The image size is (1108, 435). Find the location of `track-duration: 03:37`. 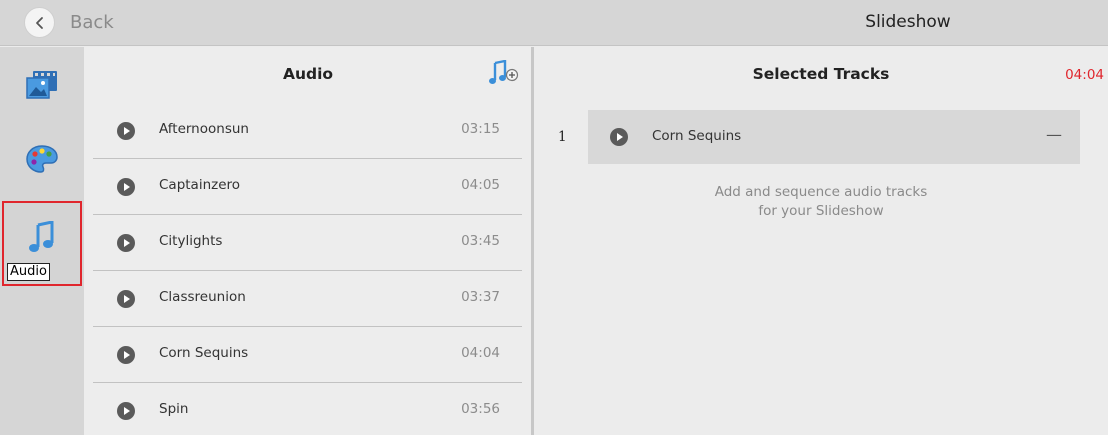

track-duration: 03:37 is located at coordinates (480, 297).